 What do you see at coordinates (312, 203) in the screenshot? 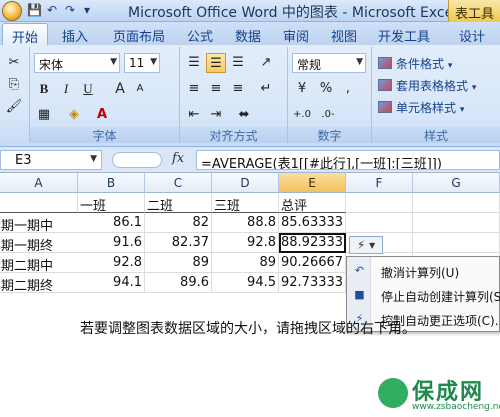
I see `table-header-cell: 总评` at bounding box center [312, 203].